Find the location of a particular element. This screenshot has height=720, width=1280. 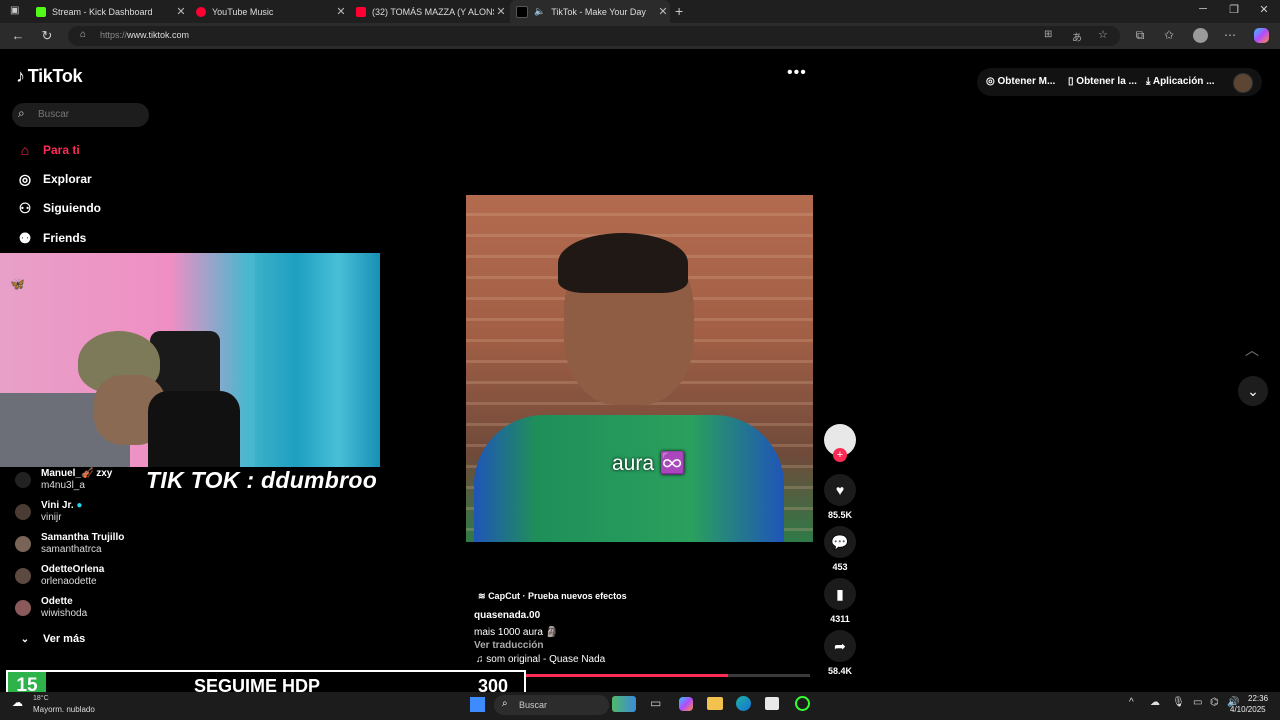

chevron-up-icon: ︿ is located at coordinates (1252, 350).